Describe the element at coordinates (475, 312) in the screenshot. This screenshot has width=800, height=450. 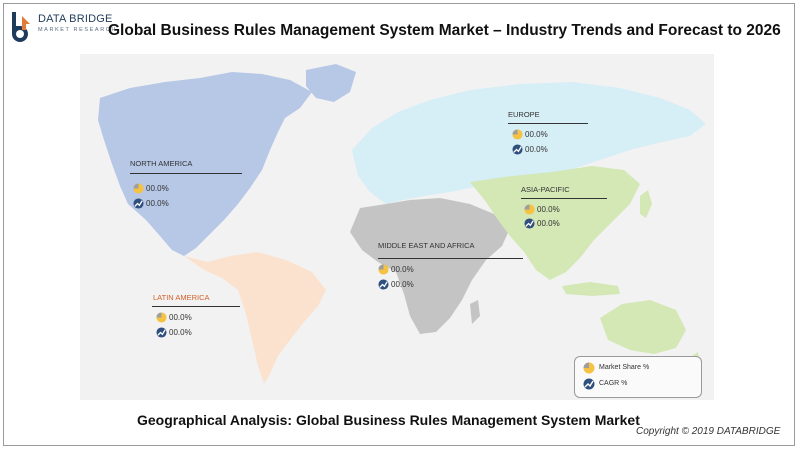
I see `madagascar-shape` at that location.